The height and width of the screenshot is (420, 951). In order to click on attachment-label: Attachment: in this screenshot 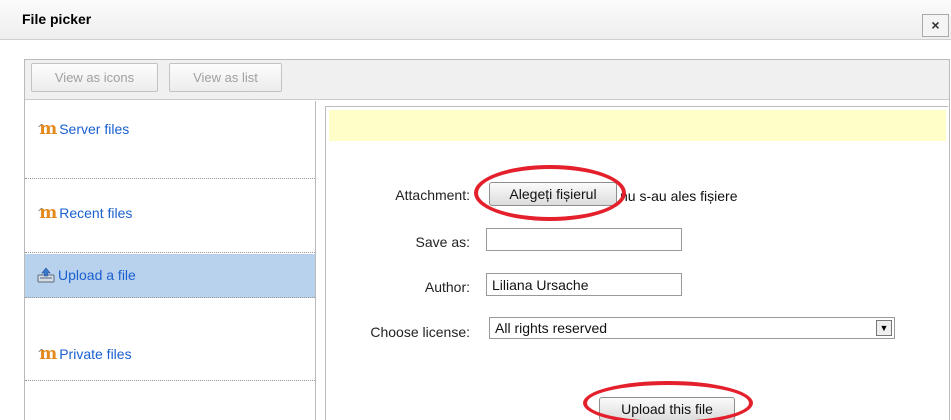, I will do `click(432, 195)`.